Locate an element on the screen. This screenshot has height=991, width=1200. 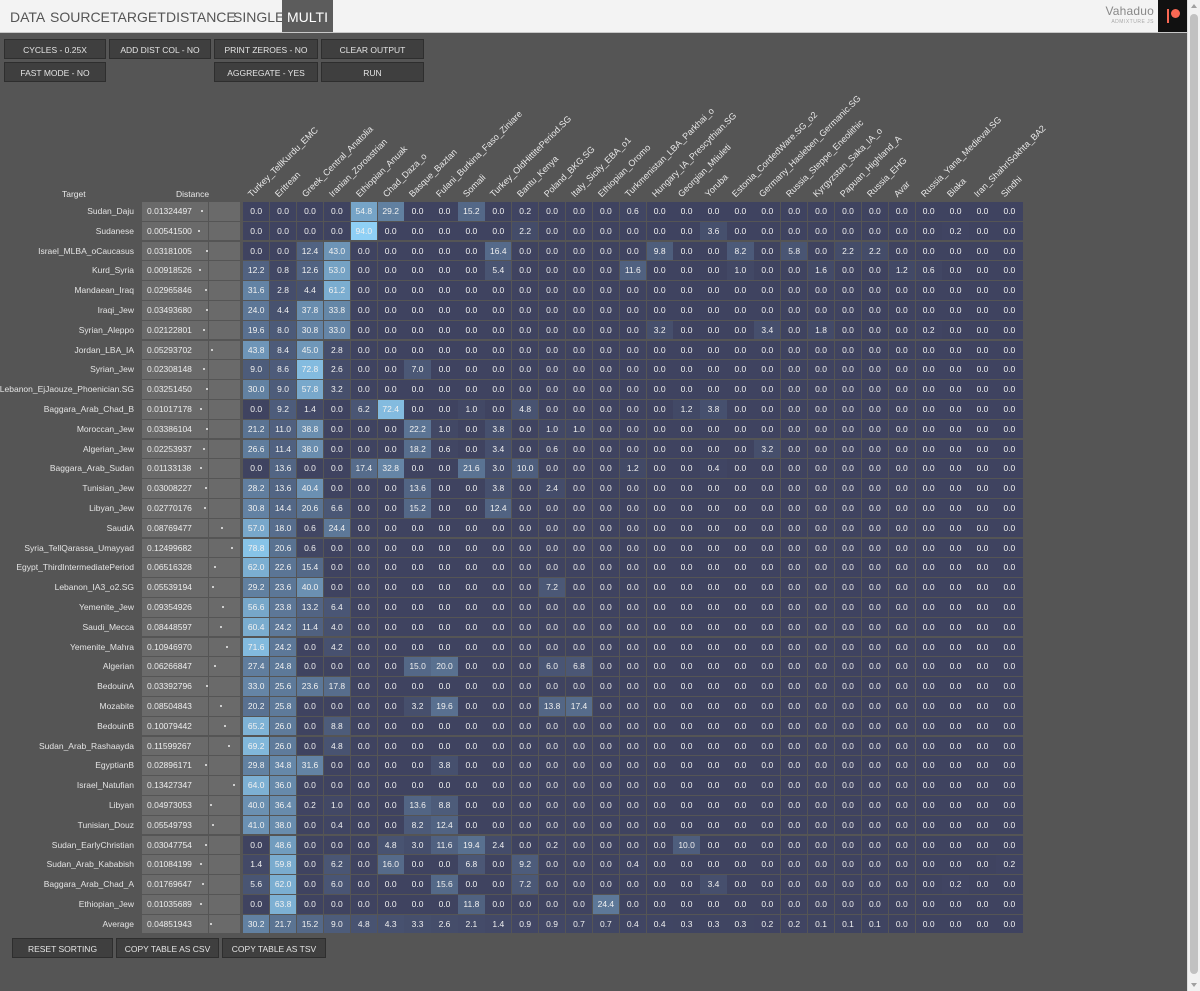
nav-tab-source: SOURCE is located at coordinates (80, 16).